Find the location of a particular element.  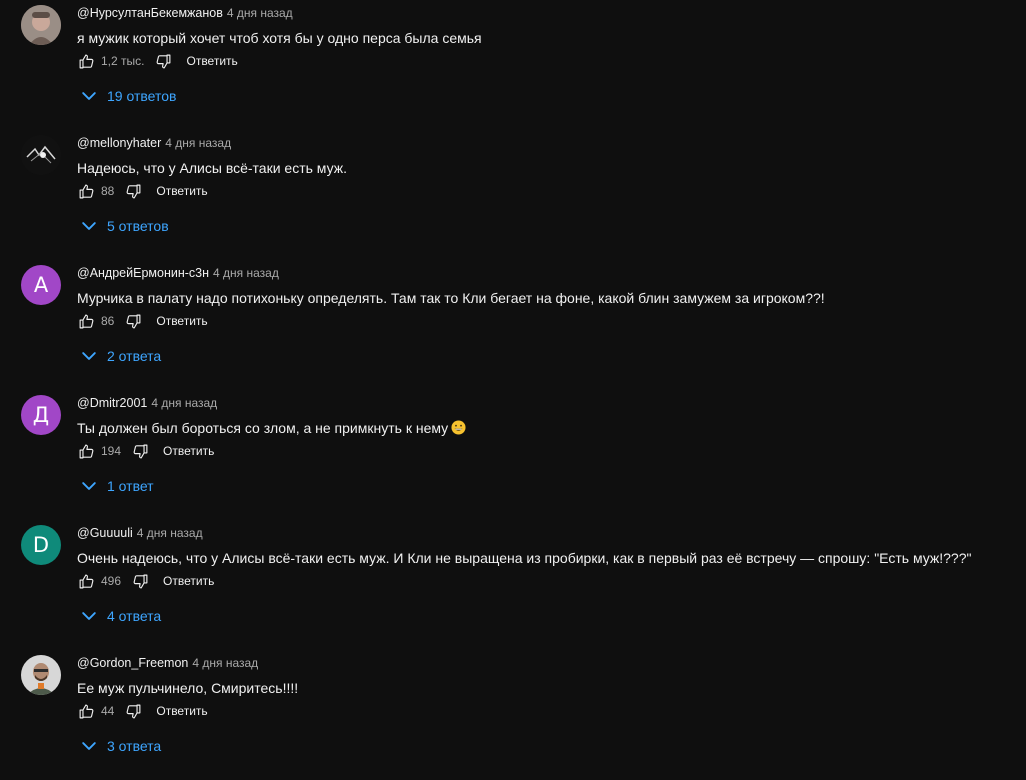

comment-actions: 86 Ответить is located at coordinates (142, 321).